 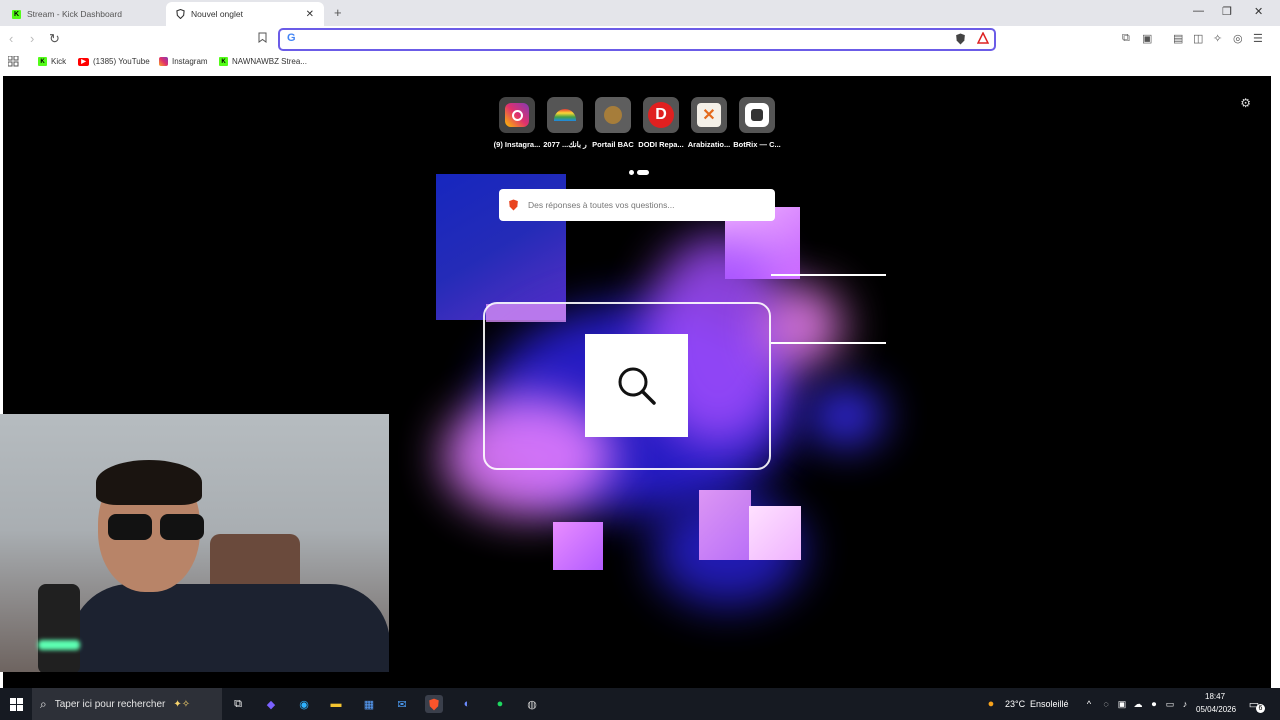 What do you see at coordinates (59, 61) in the screenshot?
I see `bookmark-label: Kick` at bounding box center [59, 61].